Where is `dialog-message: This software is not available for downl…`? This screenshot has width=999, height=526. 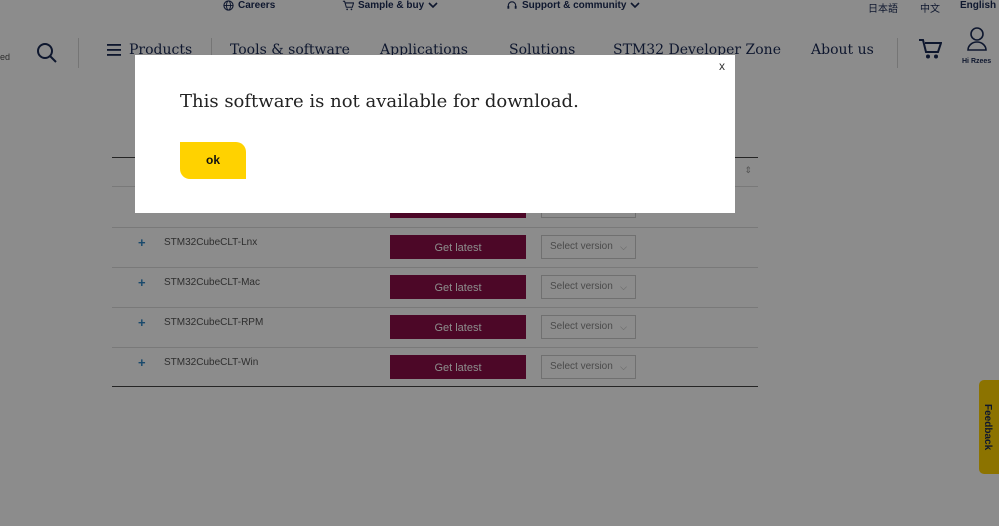
dialog-message: This software is not available for downl… is located at coordinates (379, 101).